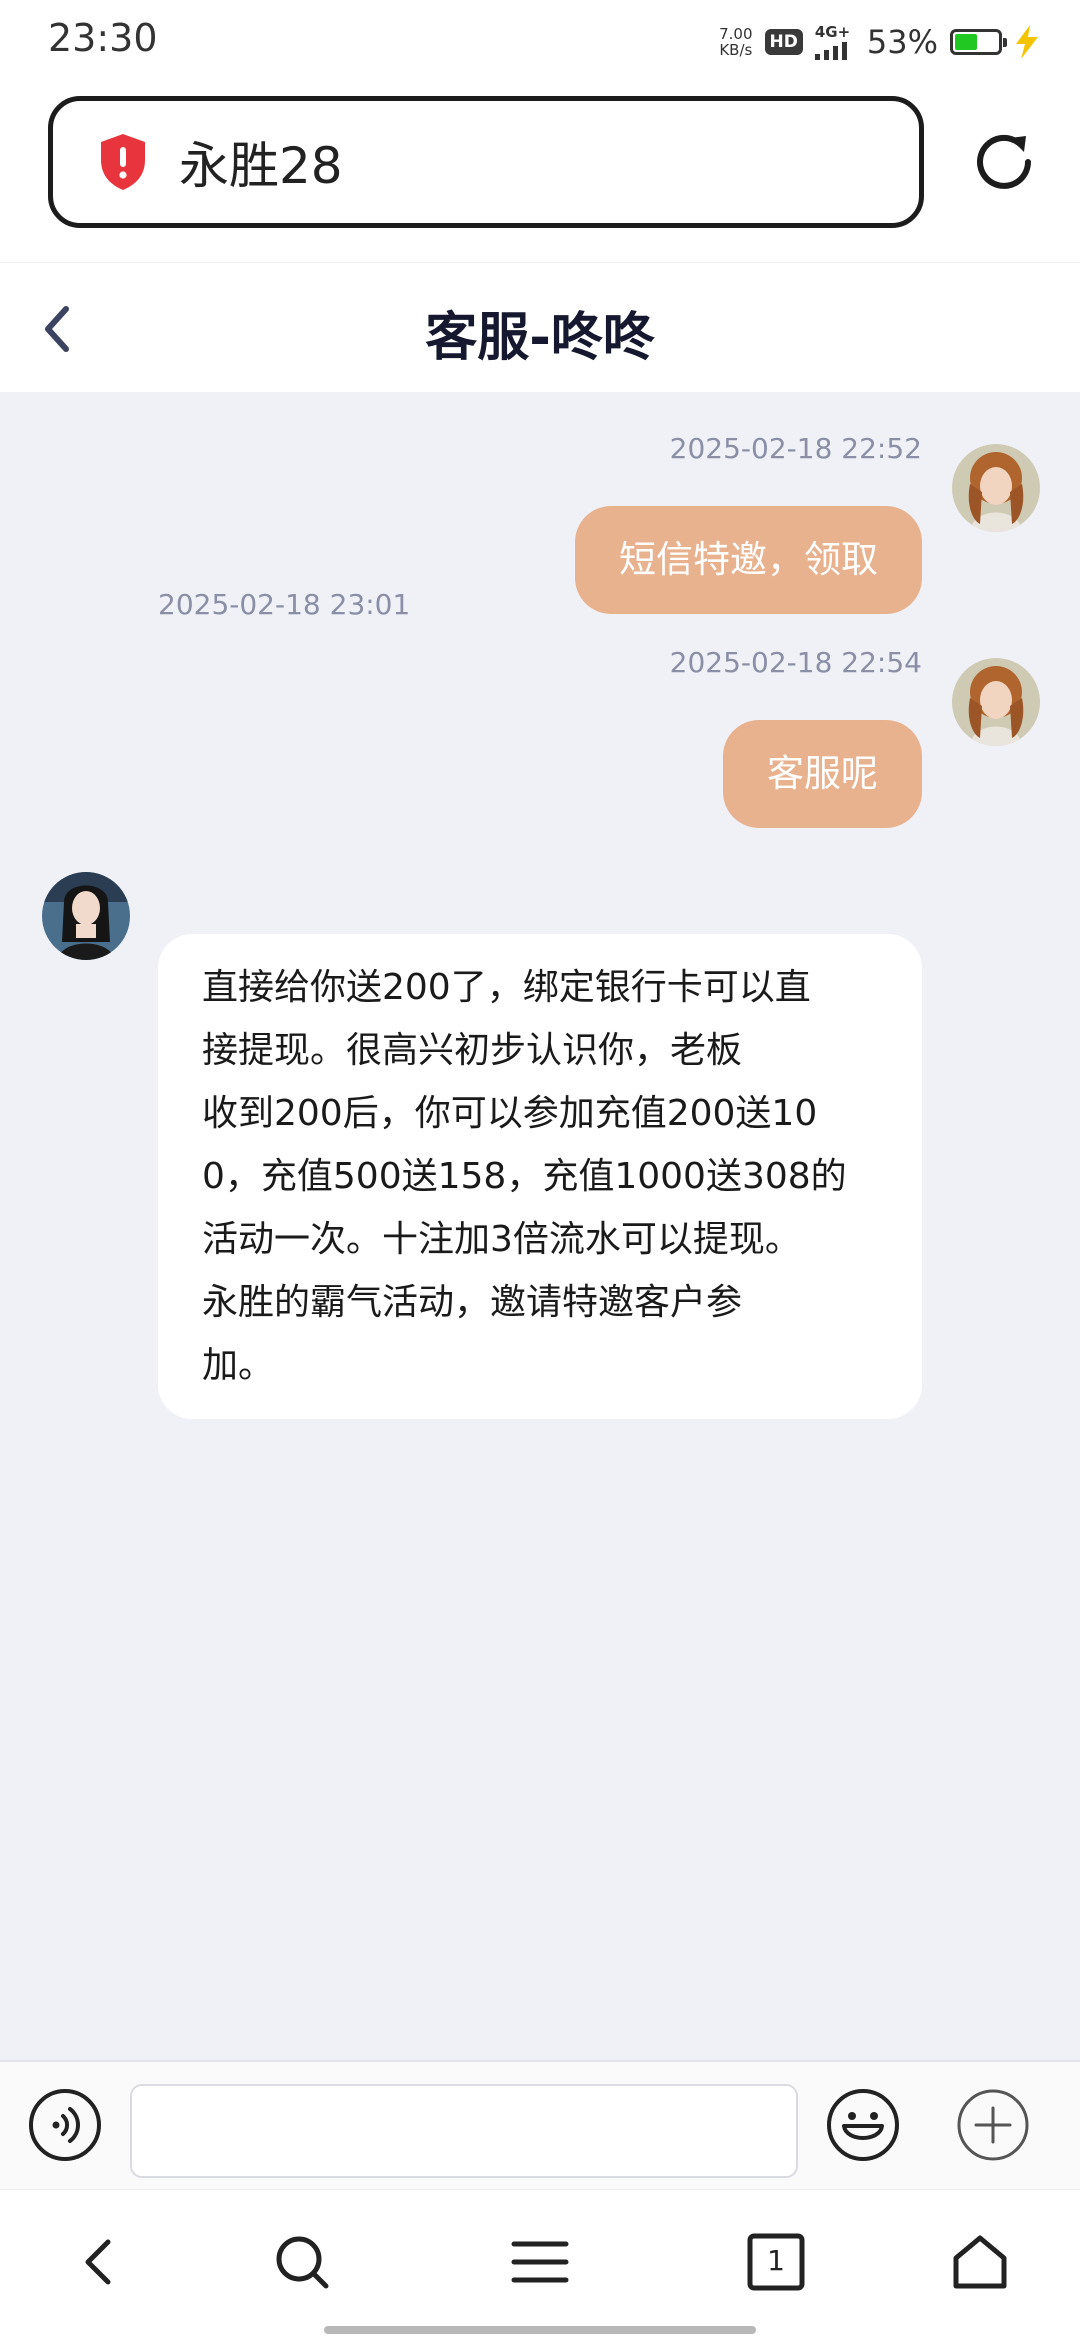 The width and height of the screenshot is (1080, 2340). What do you see at coordinates (832, 31) in the screenshot?
I see `network-type: 4G+` at bounding box center [832, 31].